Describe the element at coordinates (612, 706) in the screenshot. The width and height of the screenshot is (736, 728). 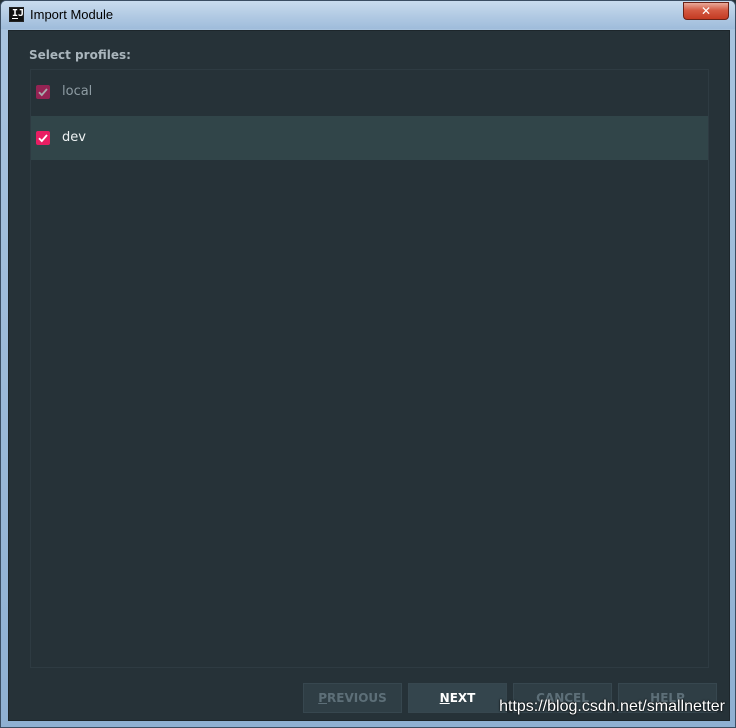
I see `watermark-text: https://blog.csdn.net/smallnetter` at that location.